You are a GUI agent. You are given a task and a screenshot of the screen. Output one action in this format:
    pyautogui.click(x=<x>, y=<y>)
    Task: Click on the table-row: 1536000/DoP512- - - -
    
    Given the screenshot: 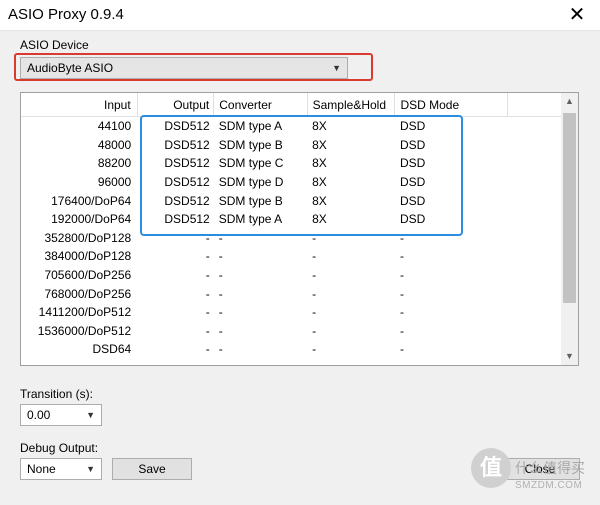 What is the action you would take?
    pyautogui.click(x=299, y=331)
    